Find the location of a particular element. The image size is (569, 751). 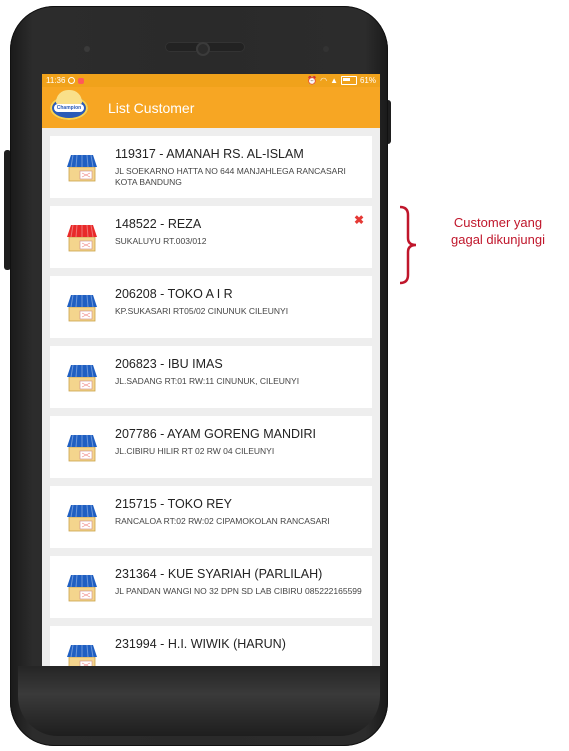

annotation-line-2: gagal dikunjungi is located at coordinates (498, 239).